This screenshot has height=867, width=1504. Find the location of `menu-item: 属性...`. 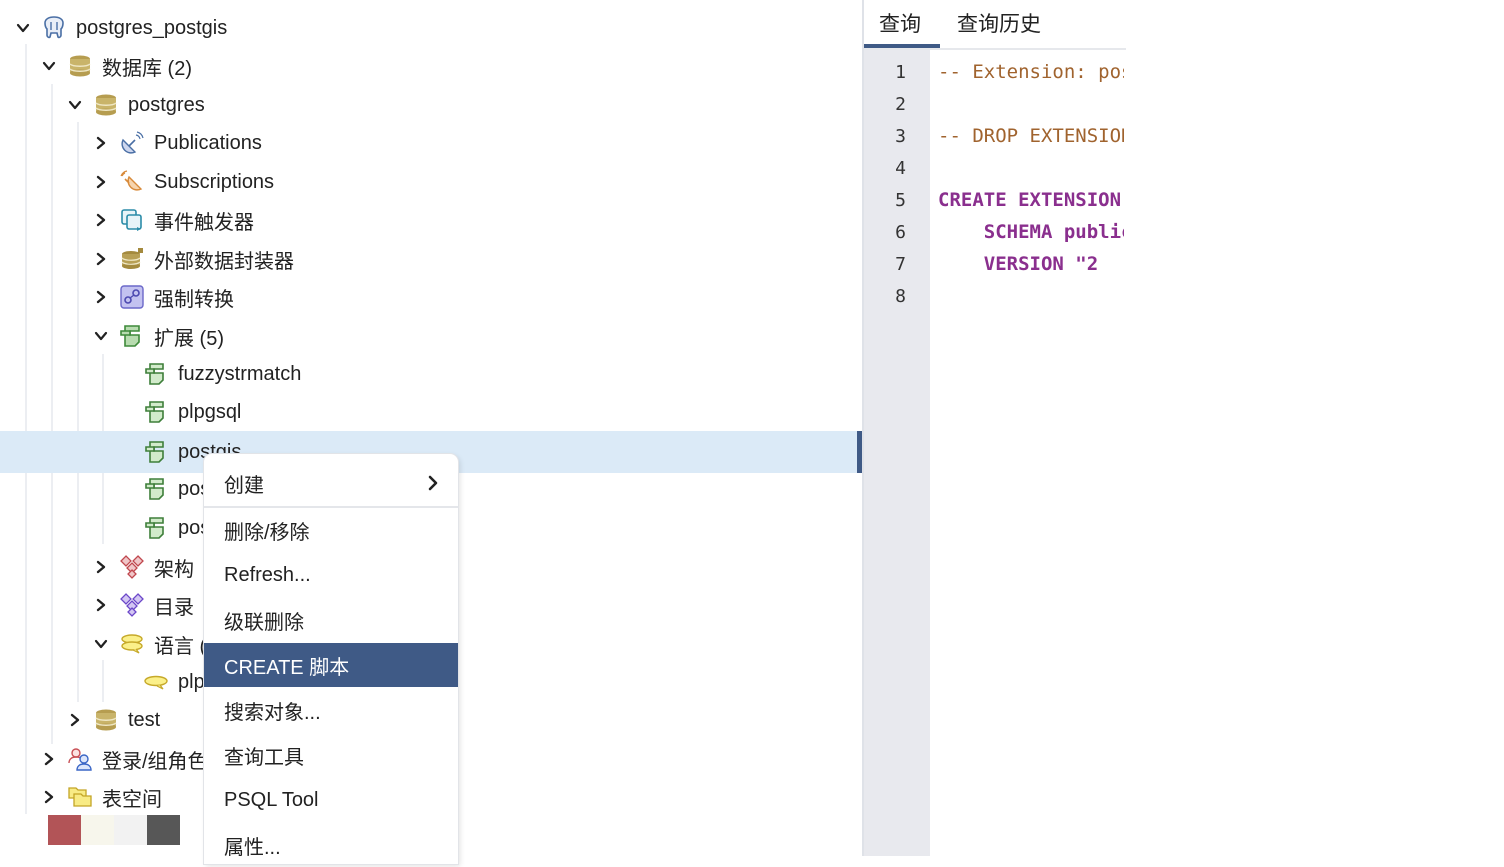

menu-item: 属性... is located at coordinates (331, 845).